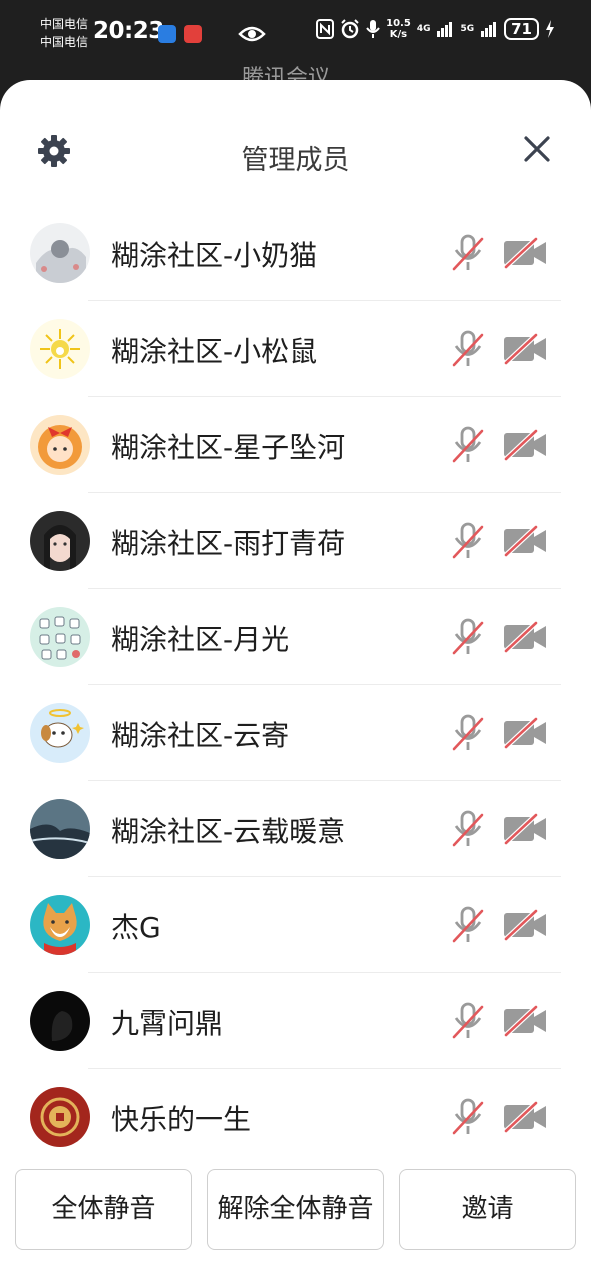 This screenshot has height=1280, width=591. I want to click on member-row: 糊涂社区-雨打青荷, so click(295, 541).